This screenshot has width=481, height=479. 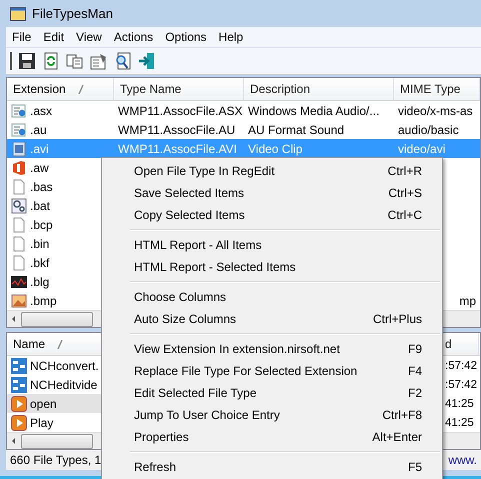 I want to click on table-cell: AU Format Sound, so click(x=296, y=129).